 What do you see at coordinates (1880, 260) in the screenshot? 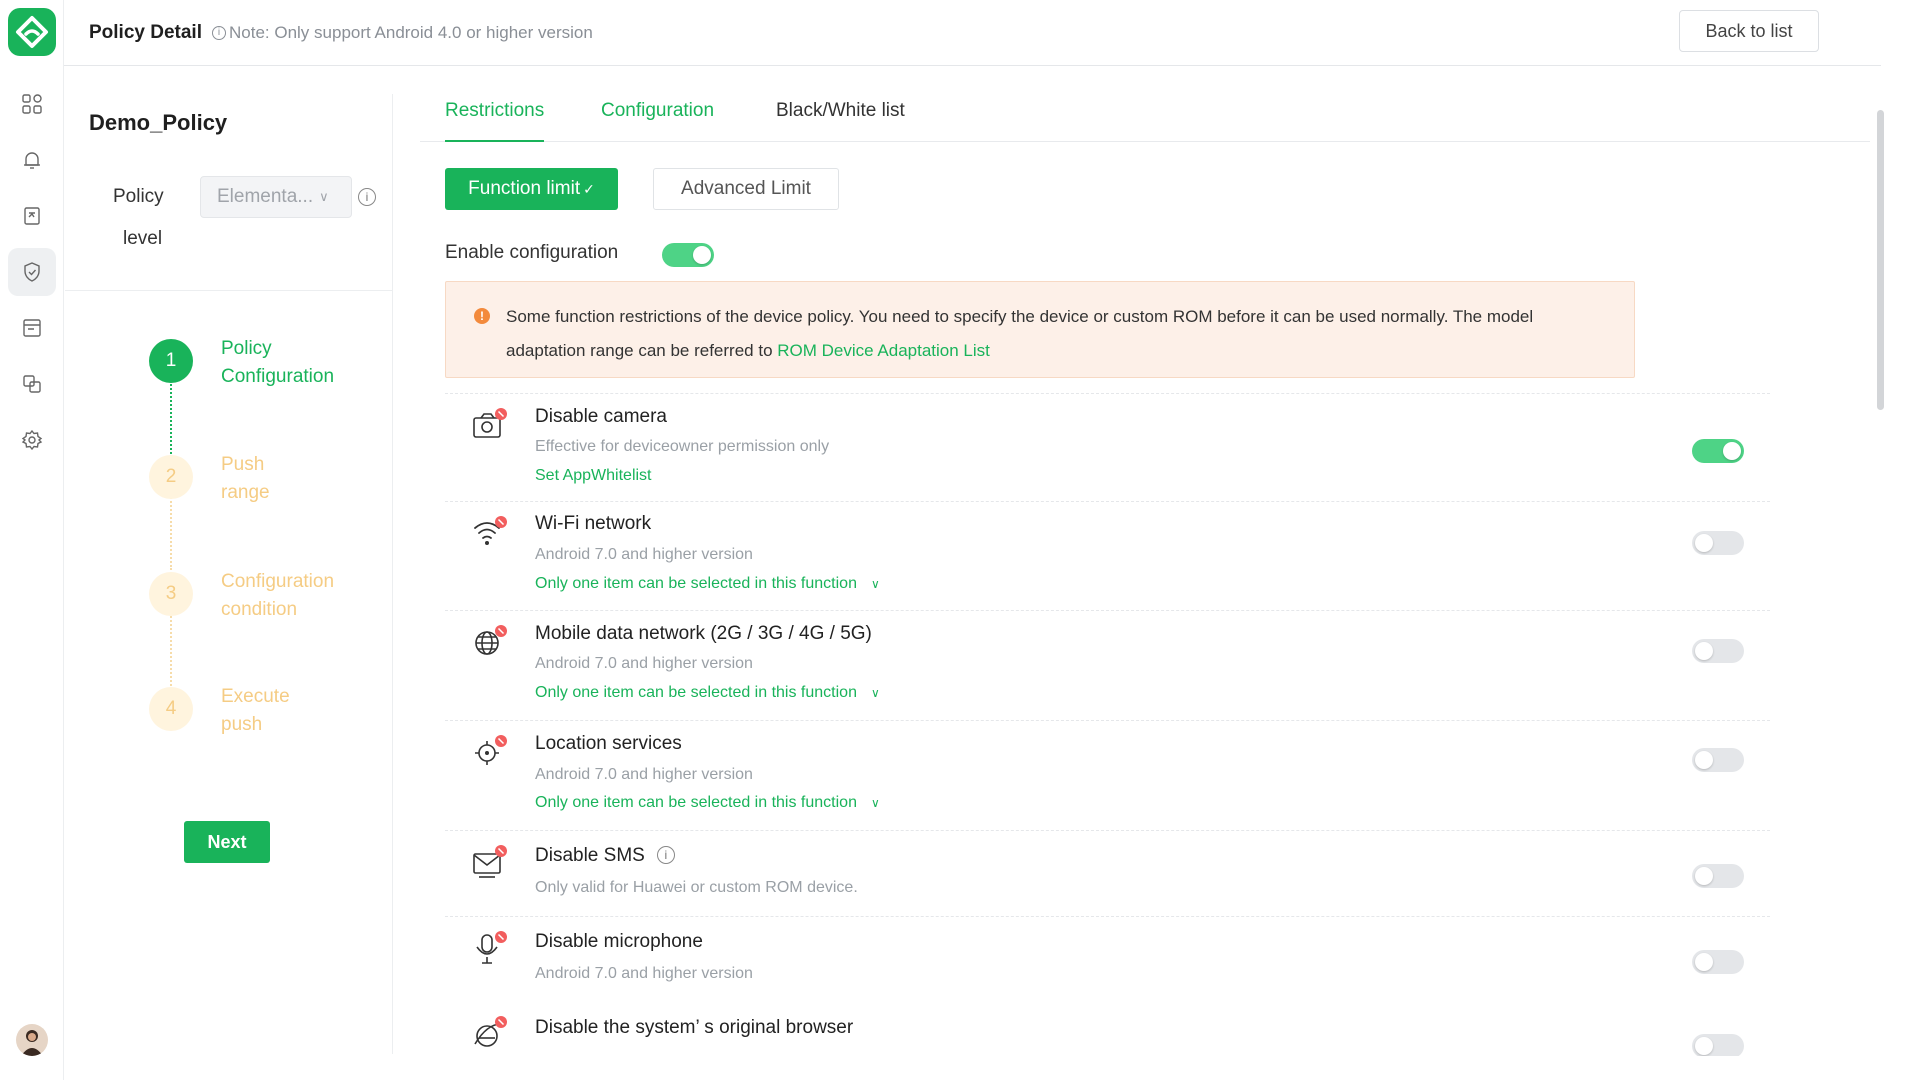
I see `scrollbar` at bounding box center [1880, 260].